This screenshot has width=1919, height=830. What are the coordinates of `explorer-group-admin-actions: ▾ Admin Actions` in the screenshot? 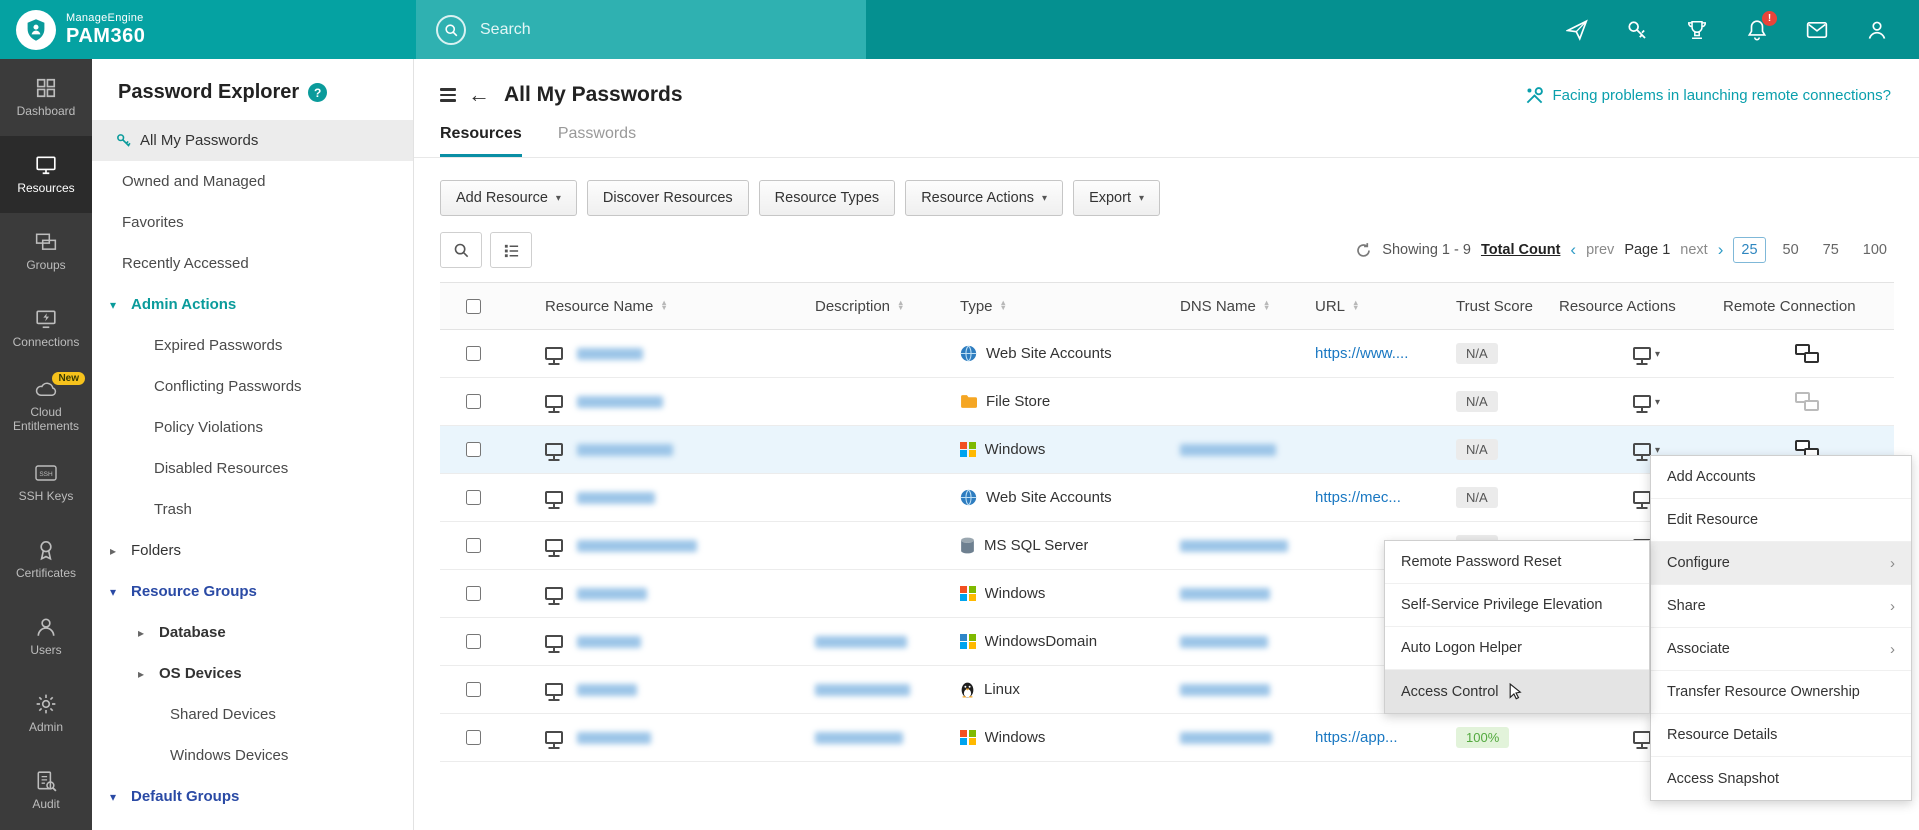 It's located at (252, 304).